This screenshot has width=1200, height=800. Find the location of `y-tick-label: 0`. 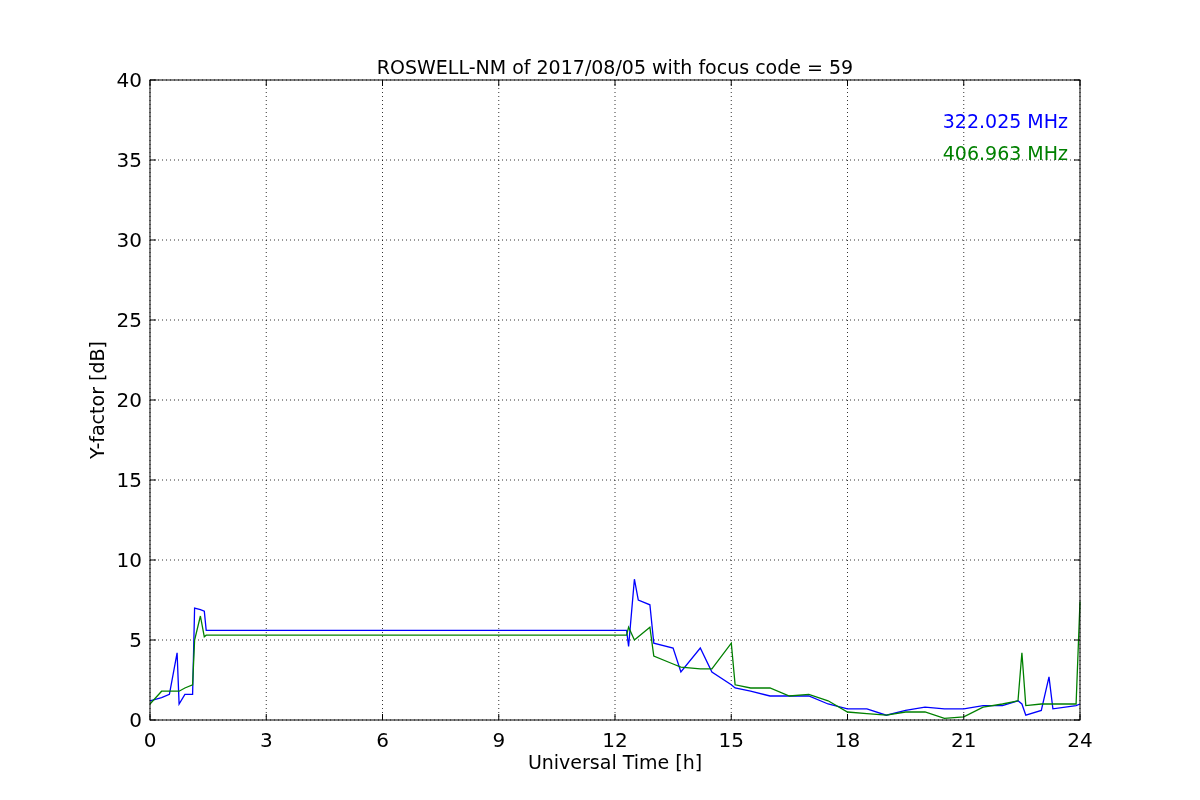

y-tick-label: 0 is located at coordinates (135, 720).